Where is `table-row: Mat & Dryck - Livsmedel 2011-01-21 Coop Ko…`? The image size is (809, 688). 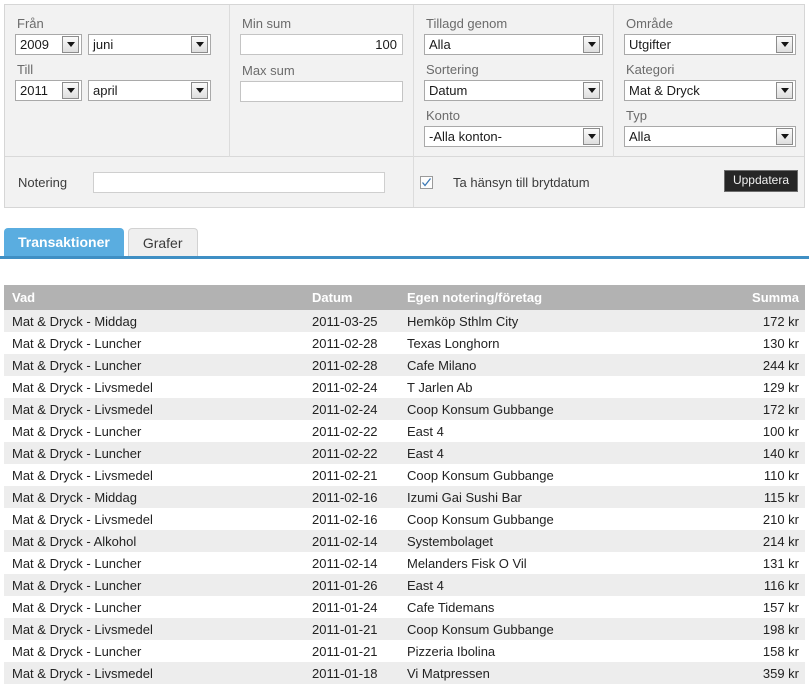 table-row: Mat & Dryck - Livsmedel 2011-01-21 Coop Ko… is located at coordinates (404, 629).